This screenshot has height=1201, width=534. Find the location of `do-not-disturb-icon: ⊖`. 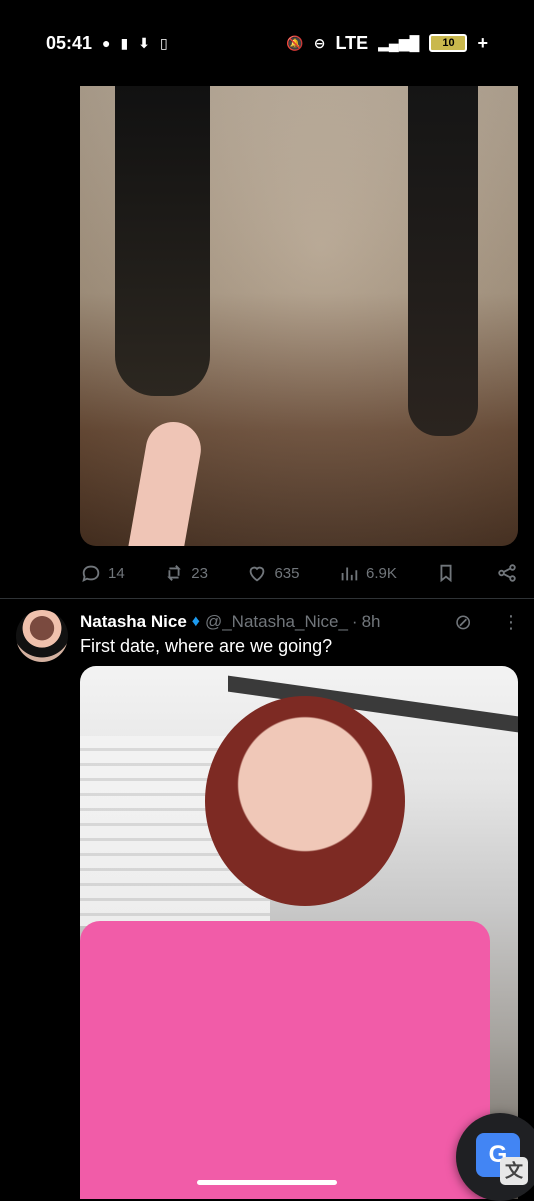

do-not-disturb-icon: ⊖ is located at coordinates (319, 42).